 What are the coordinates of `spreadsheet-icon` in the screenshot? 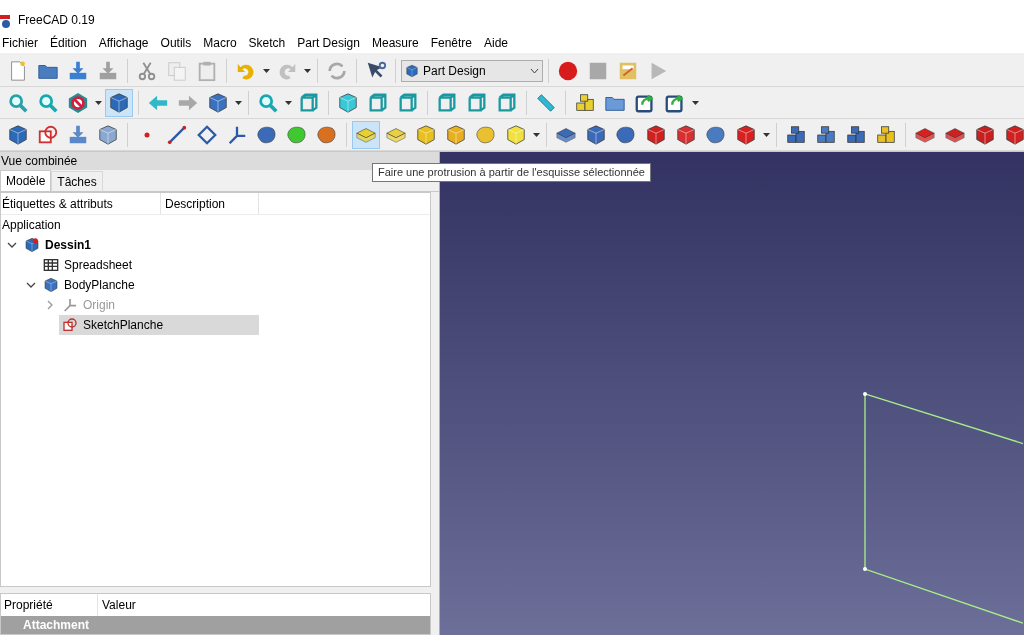 It's located at (51, 265).